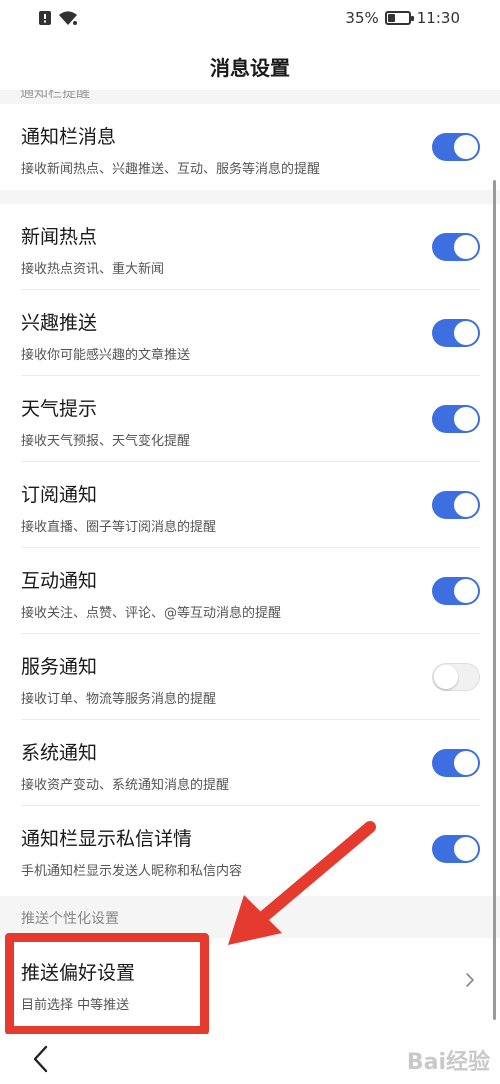  I want to click on service-toggle, so click(456, 677).